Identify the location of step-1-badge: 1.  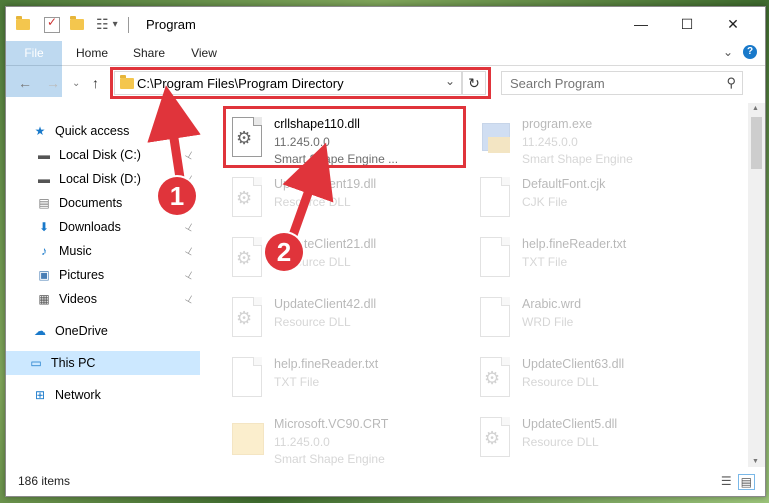
(177, 196).